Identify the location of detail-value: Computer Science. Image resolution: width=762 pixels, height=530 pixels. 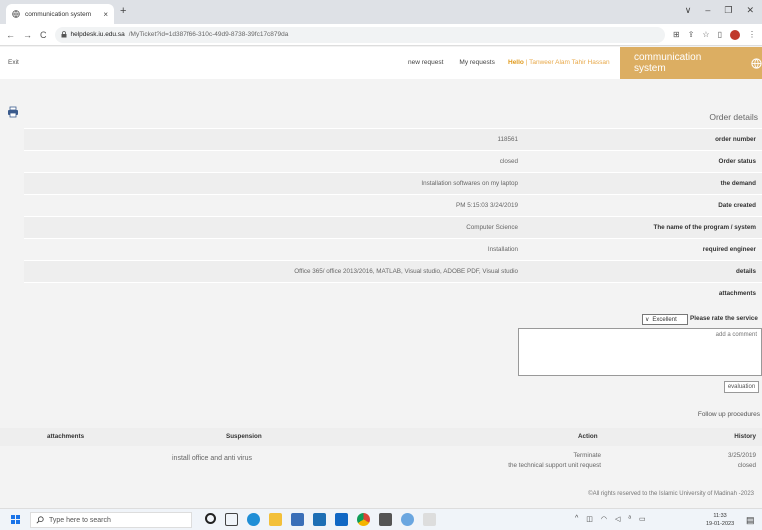
(492, 227).